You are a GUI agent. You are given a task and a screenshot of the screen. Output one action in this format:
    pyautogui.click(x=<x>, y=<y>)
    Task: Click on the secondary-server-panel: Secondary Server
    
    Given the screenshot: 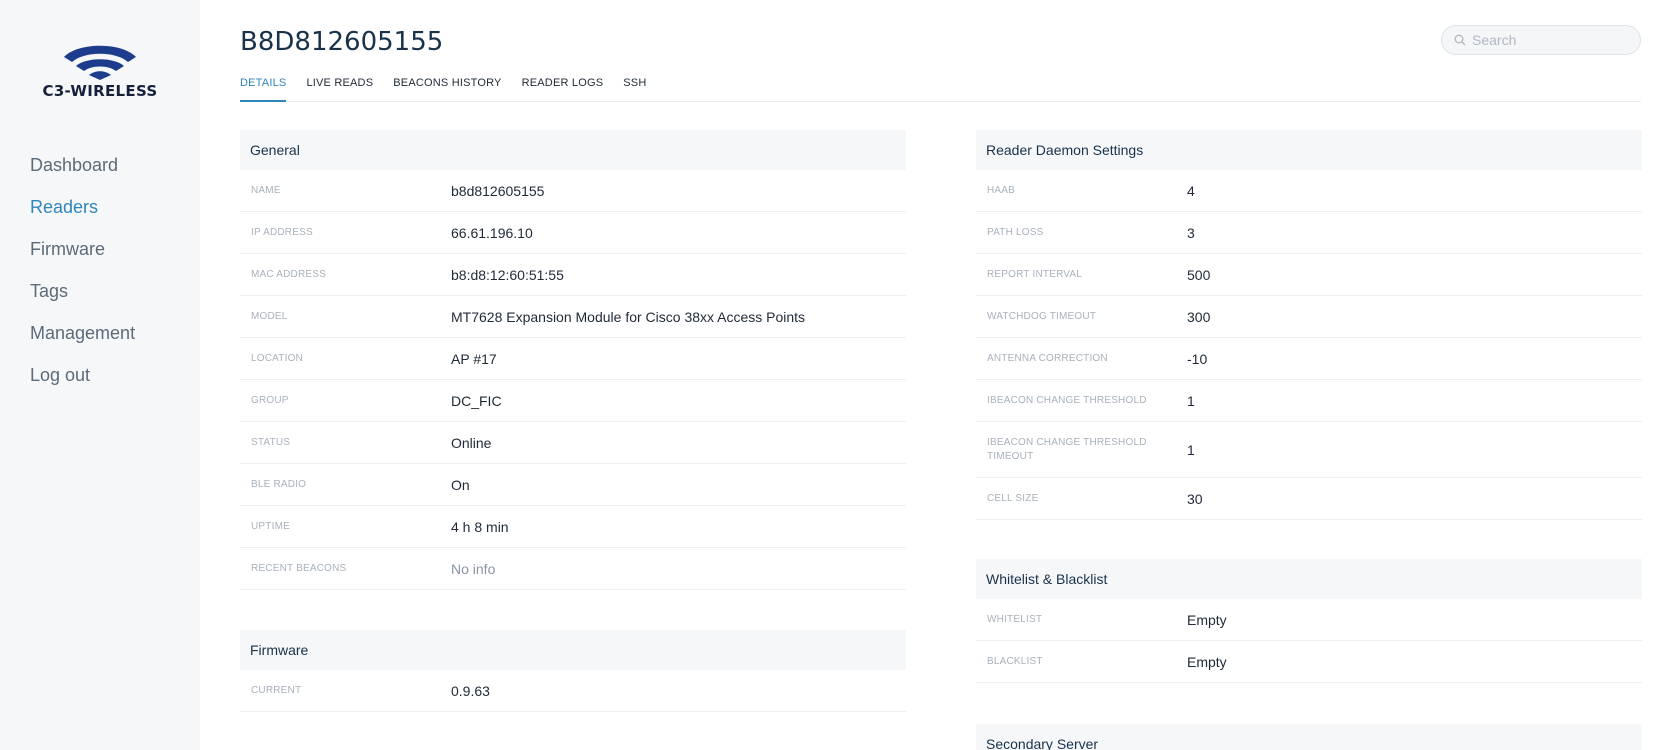 What is the action you would take?
    pyautogui.click(x=1309, y=737)
    